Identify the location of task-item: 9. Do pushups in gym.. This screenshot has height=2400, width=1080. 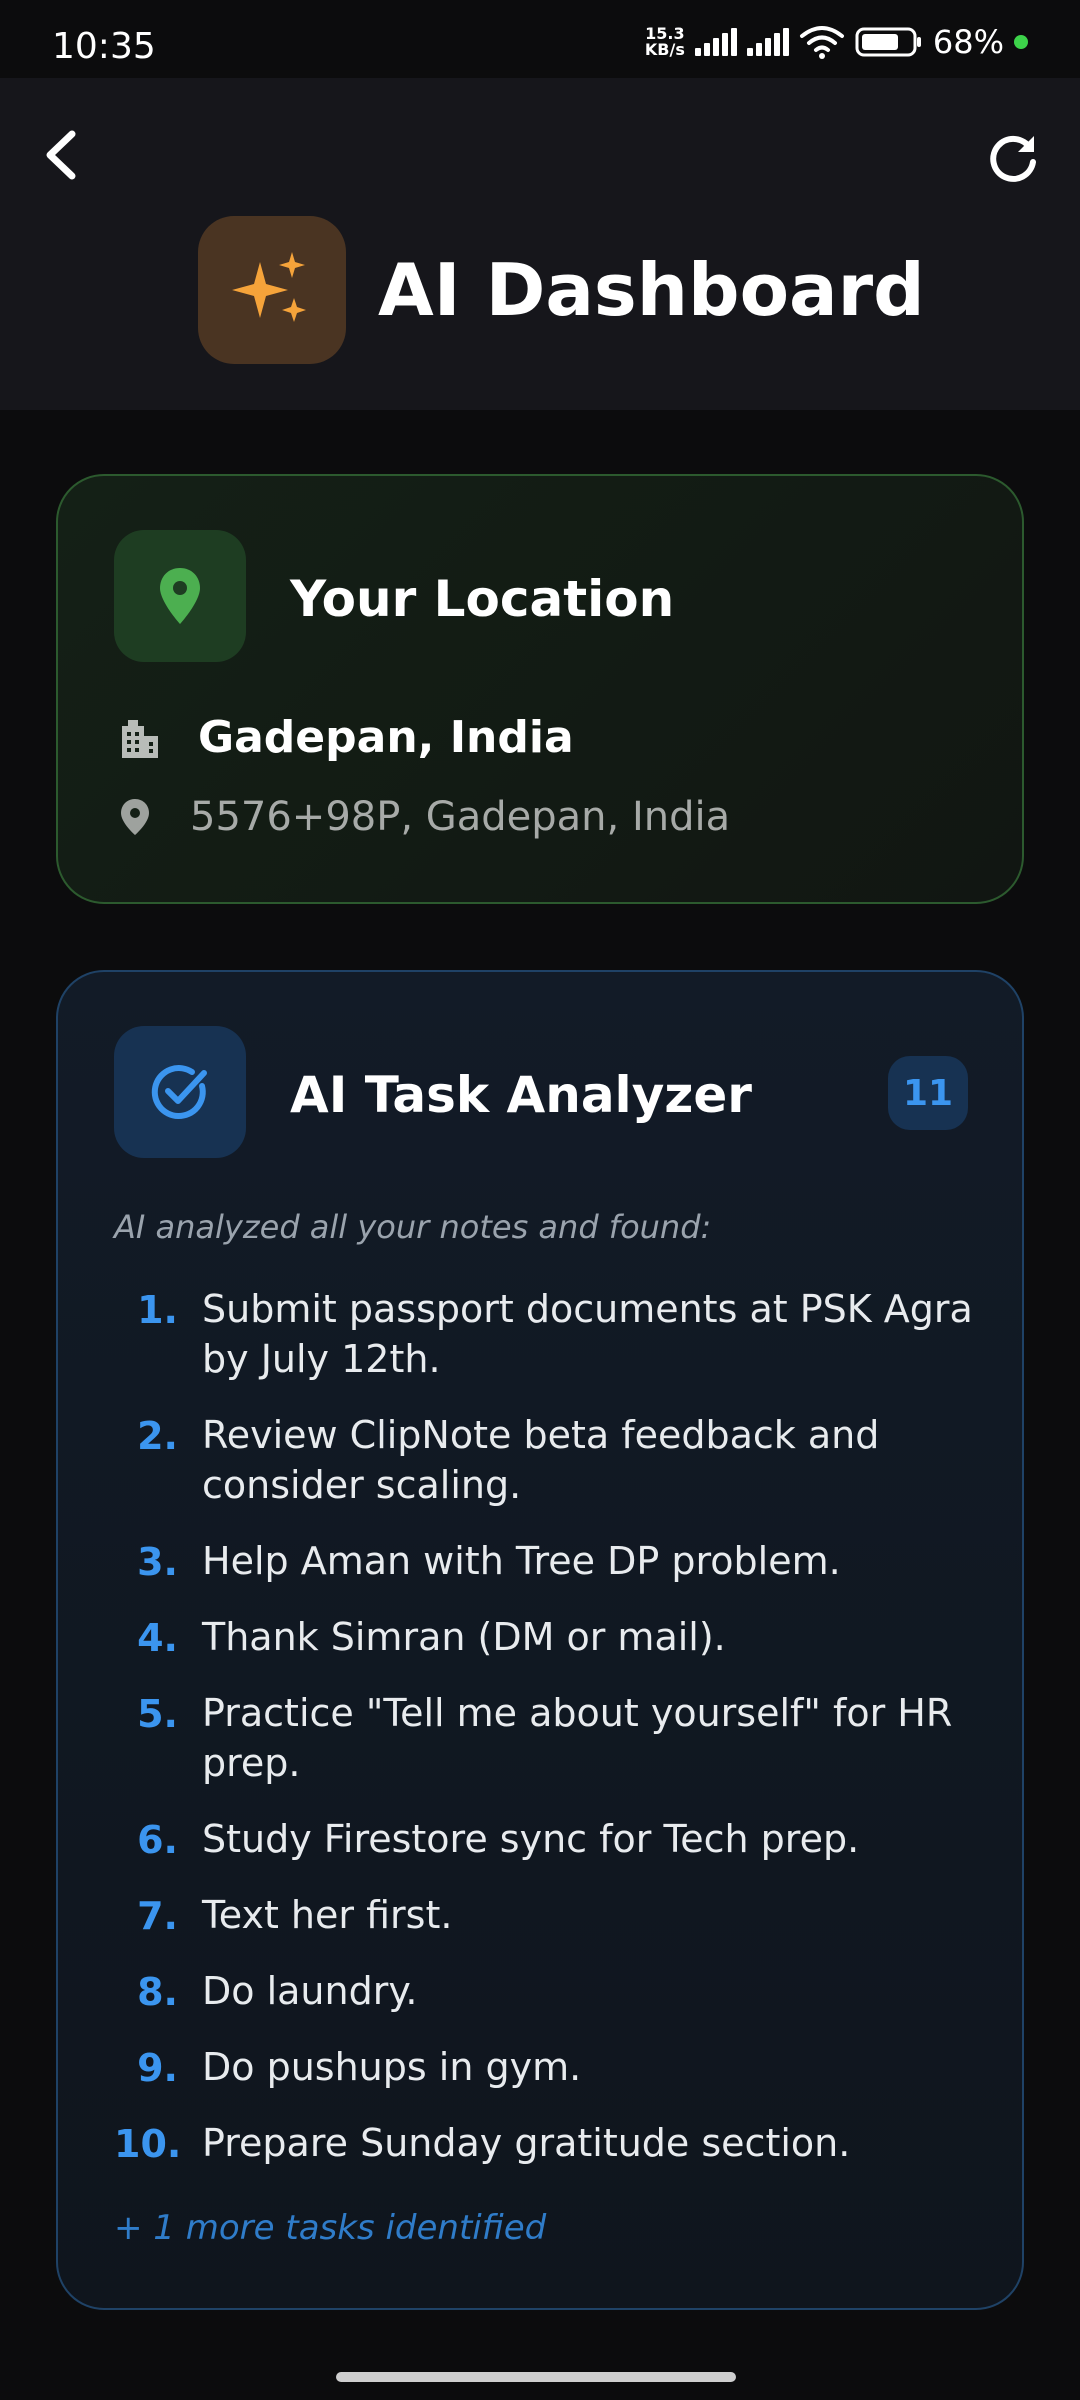
(359, 2067).